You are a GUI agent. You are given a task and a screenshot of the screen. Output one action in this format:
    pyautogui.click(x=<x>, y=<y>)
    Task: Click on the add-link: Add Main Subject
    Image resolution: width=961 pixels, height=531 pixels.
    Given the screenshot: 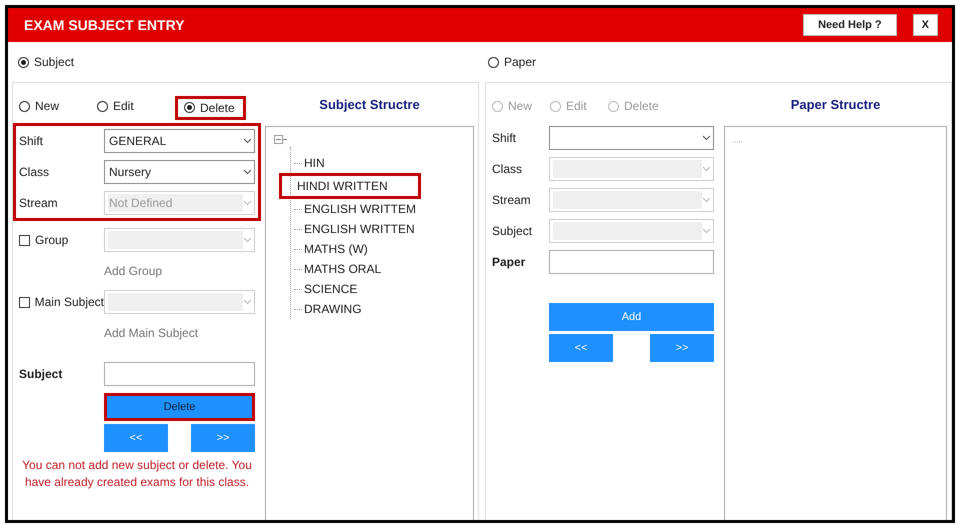 What is the action you would take?
    pyautogui.click(x=151, y=333)
    